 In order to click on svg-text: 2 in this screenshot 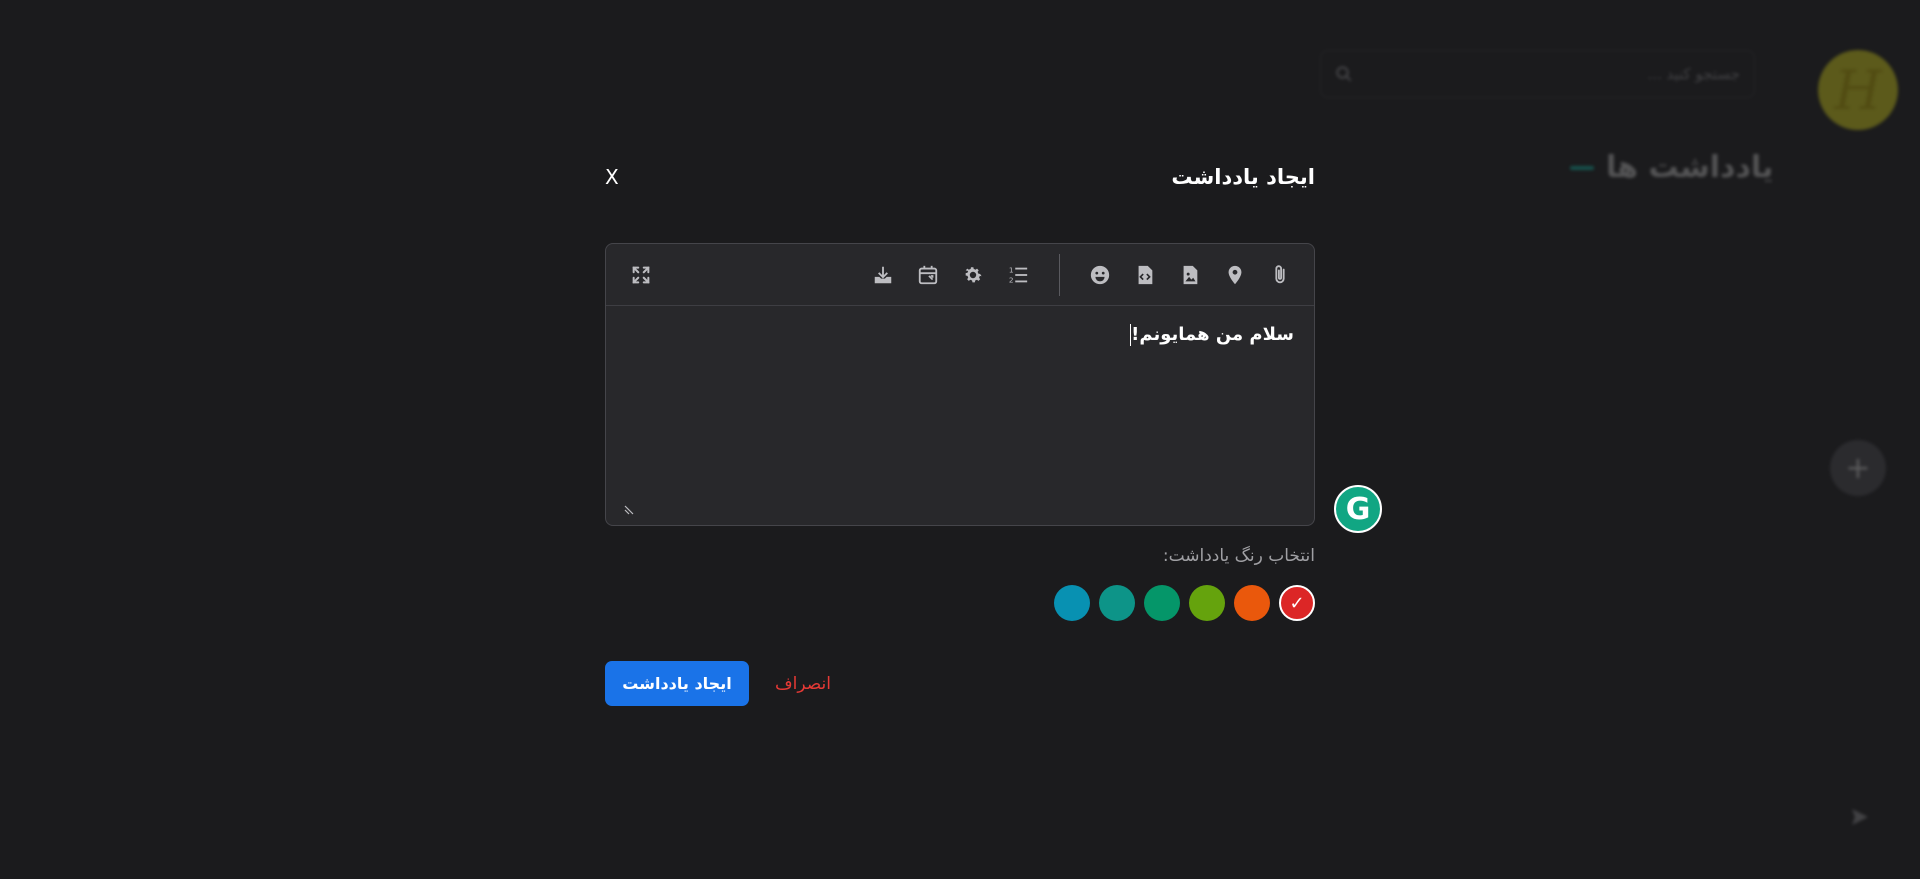, I will do `click(1011, 279)`.